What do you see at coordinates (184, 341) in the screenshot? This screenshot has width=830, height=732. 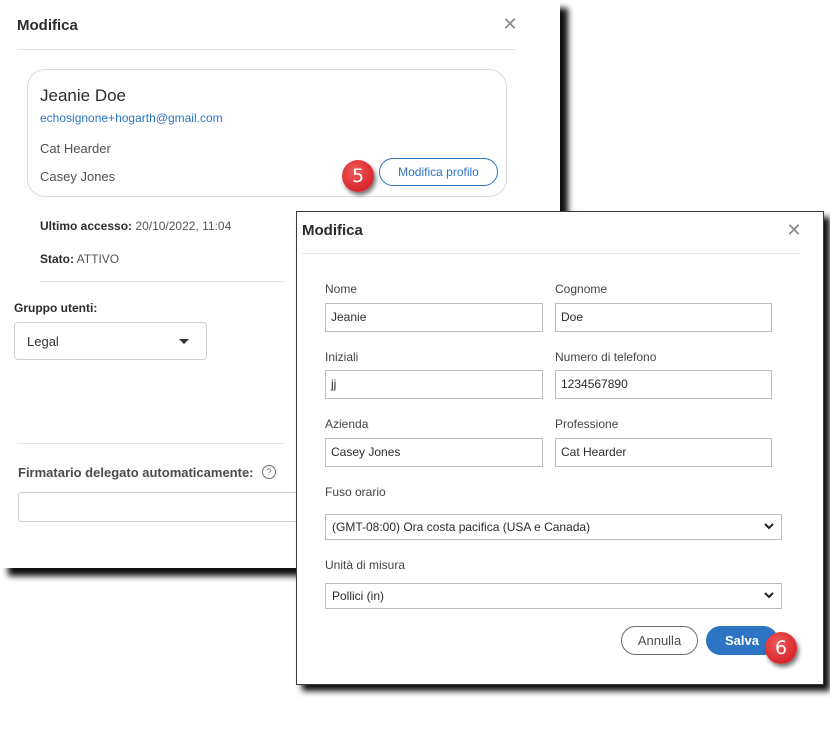 I see `caret-down-icon` at bounding box center [184, 341].